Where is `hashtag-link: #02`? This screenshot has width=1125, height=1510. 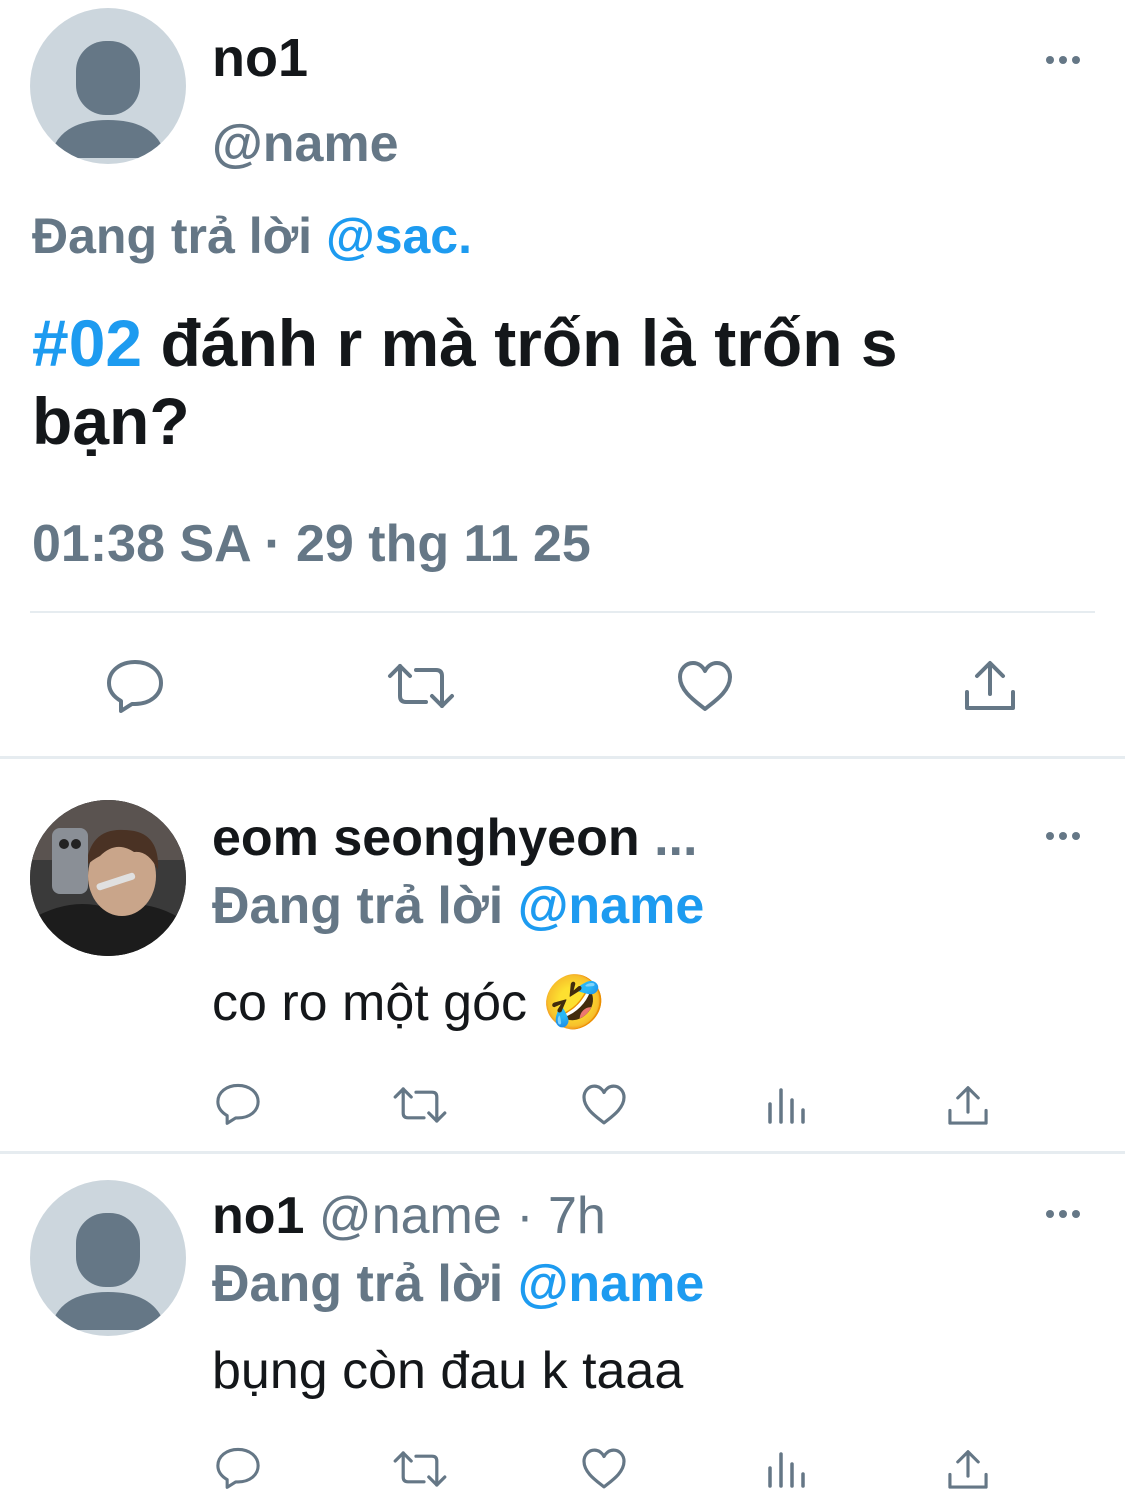
hashtag-link: #02 is located at coordinates (87, 343).